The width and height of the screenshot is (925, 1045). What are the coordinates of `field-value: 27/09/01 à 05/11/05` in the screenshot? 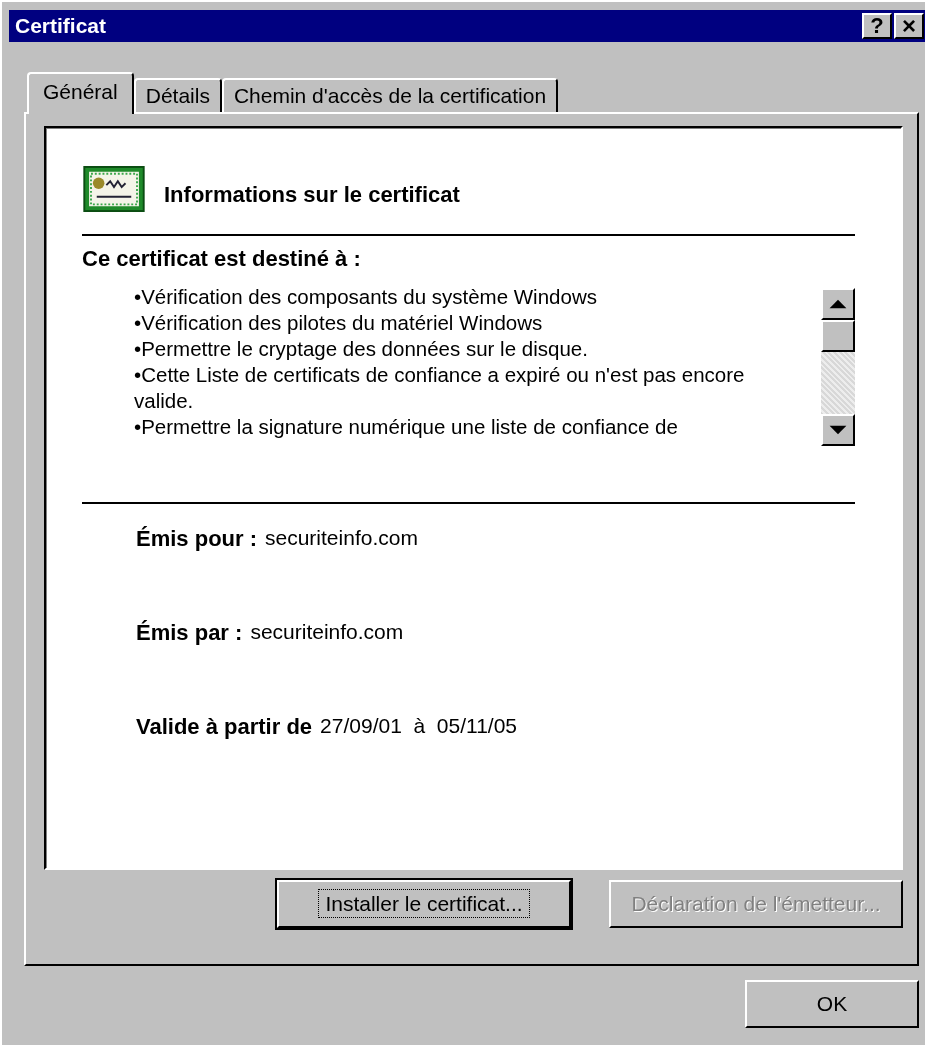 It's located at (419, 726).